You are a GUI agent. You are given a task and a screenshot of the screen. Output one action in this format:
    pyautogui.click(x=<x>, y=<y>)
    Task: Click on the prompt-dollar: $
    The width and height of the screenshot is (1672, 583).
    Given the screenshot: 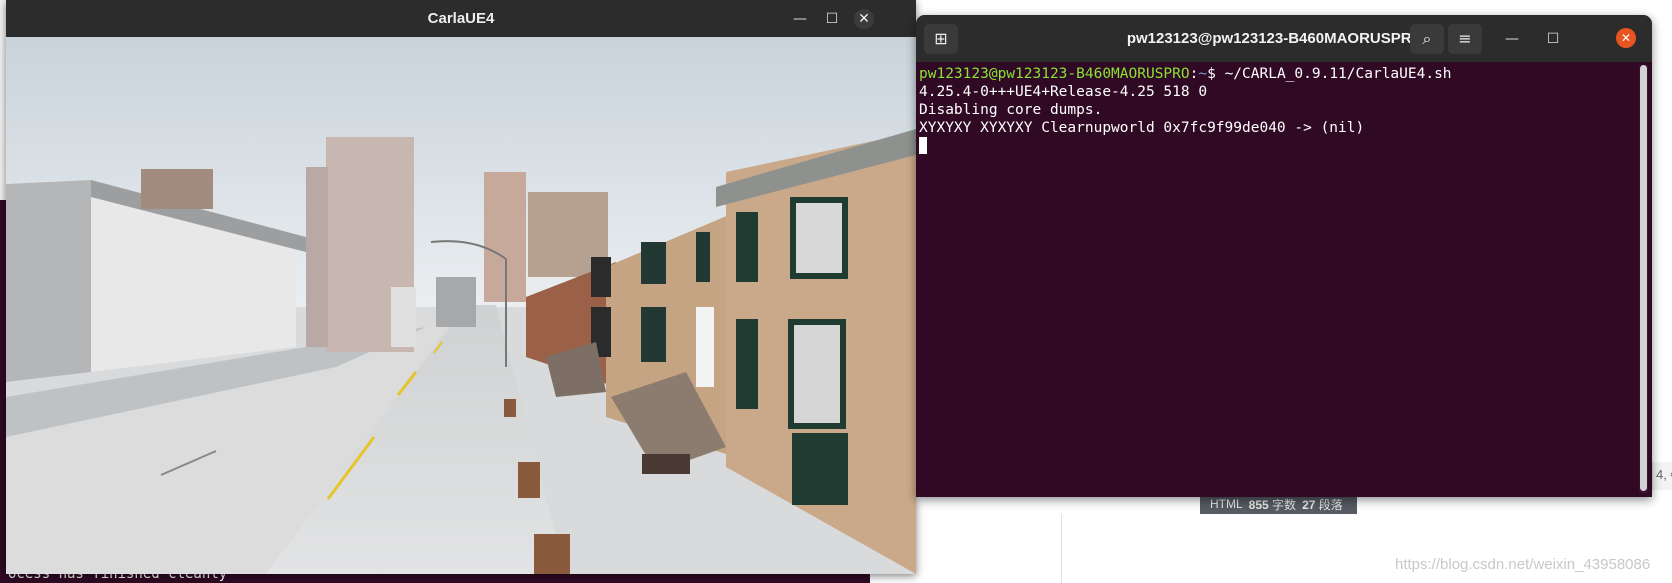 What is the action you would take?
    pyautogui.click(x=1216, y=74)
    